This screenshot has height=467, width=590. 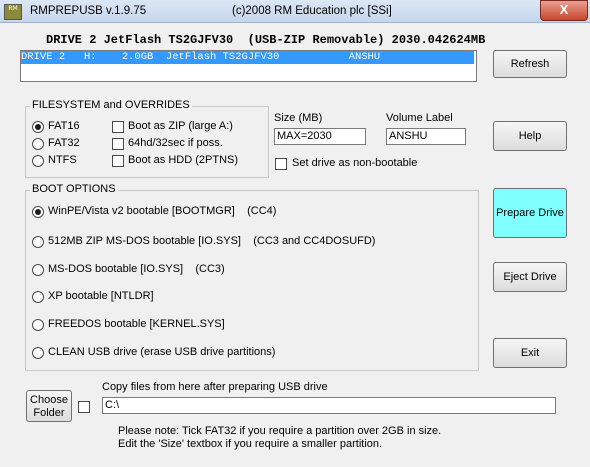 I want to click on boot-option-freedos-radio, so click(x=38, y=325).